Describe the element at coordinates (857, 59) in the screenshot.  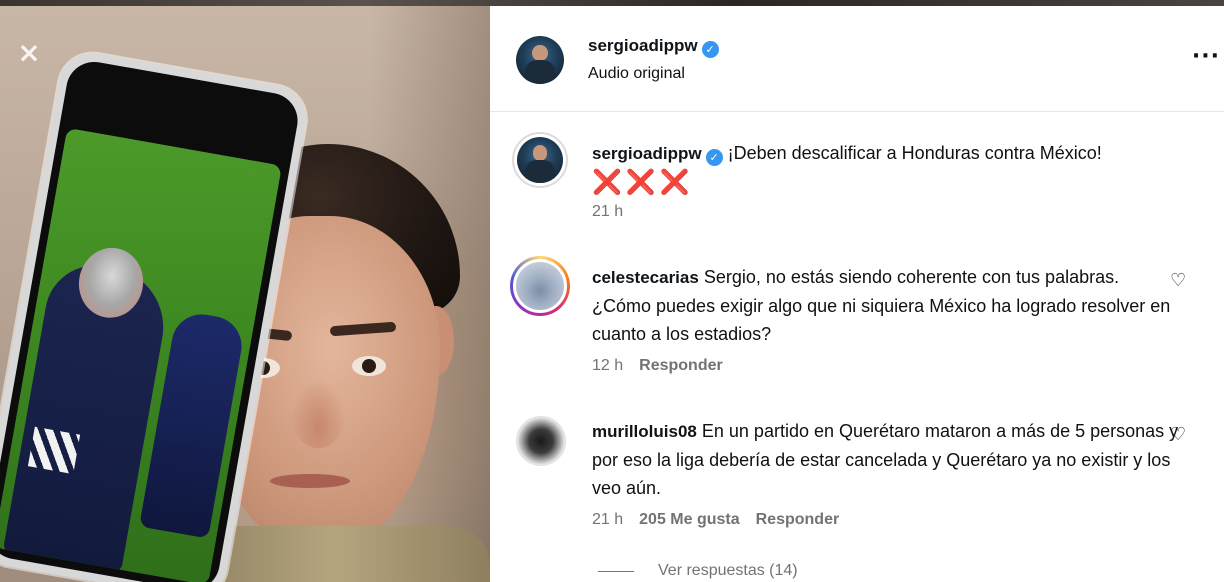
I see `post-header: sergioadippw ✓ Audio original ···` at that location.